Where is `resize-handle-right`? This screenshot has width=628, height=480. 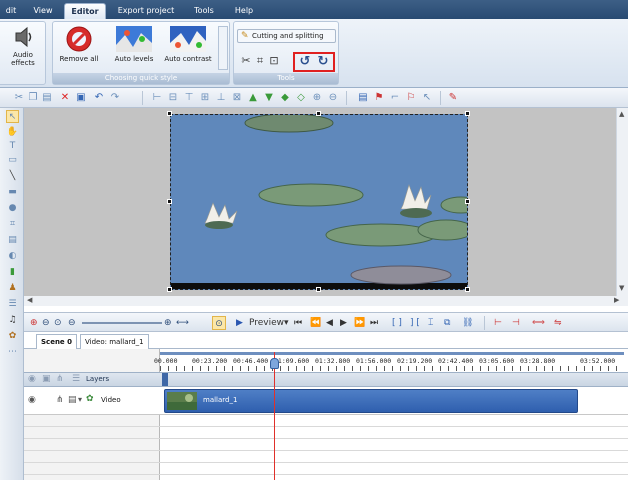
resize-handle-right is located at coordinates (467, 201).